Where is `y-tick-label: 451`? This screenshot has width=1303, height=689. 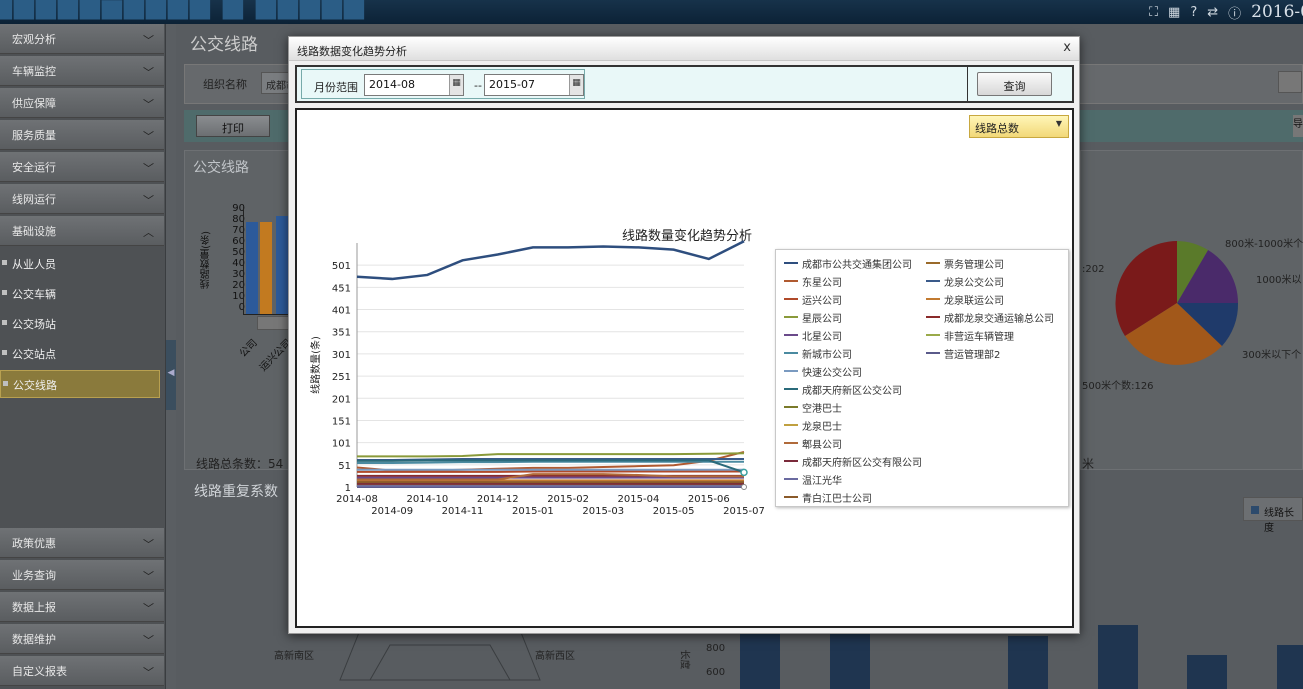 y-tick-label: 451 is located at coordinates (341, 288).